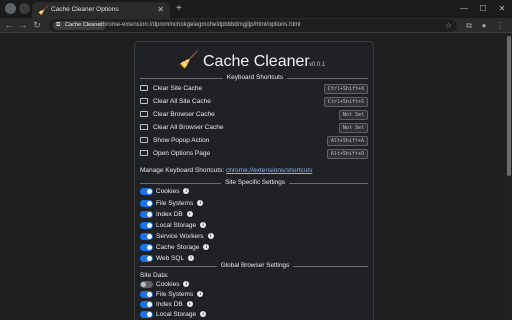  I want to click on shortcut-row: Open Options Page Alt+Shift+O, so click(254, 154).